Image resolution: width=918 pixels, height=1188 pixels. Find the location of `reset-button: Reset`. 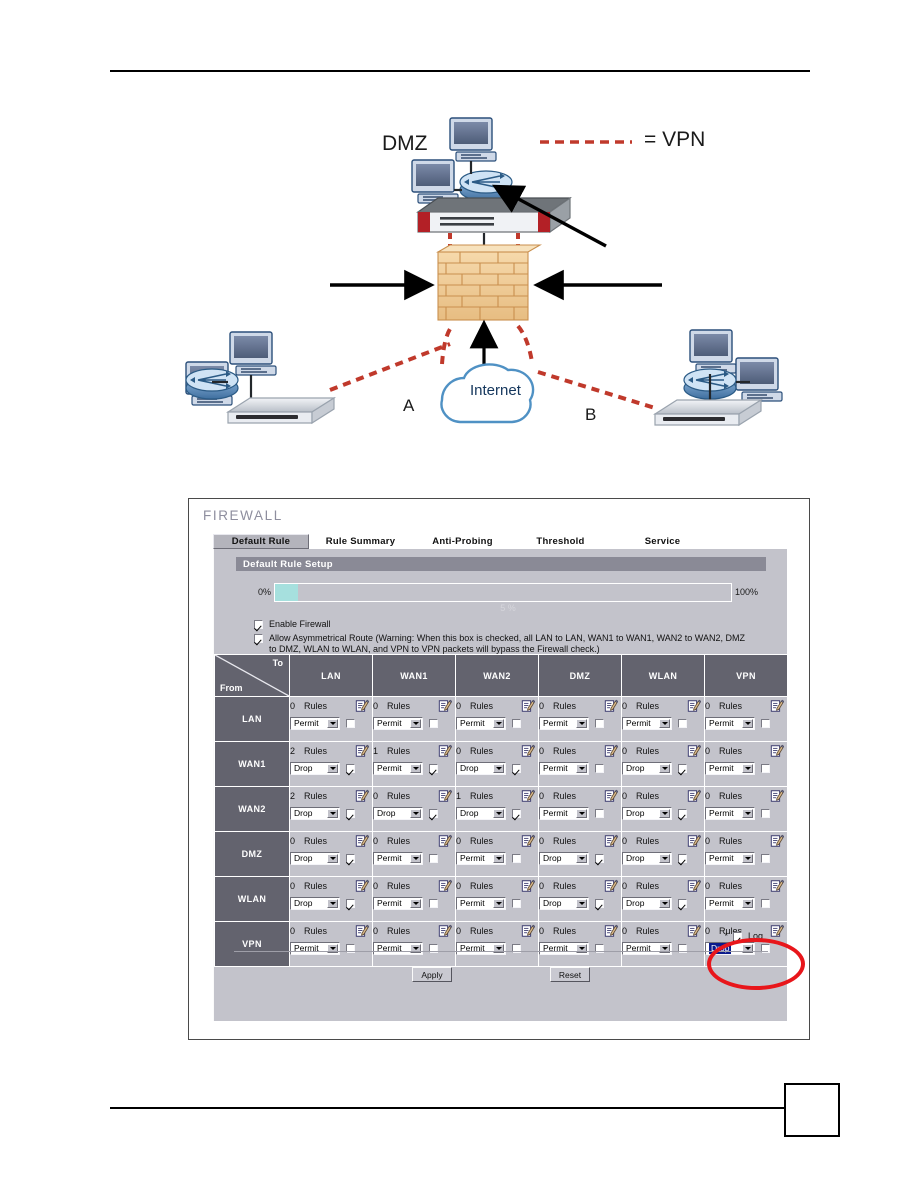

reset-button: Reset is located at coordinates (570, 974).